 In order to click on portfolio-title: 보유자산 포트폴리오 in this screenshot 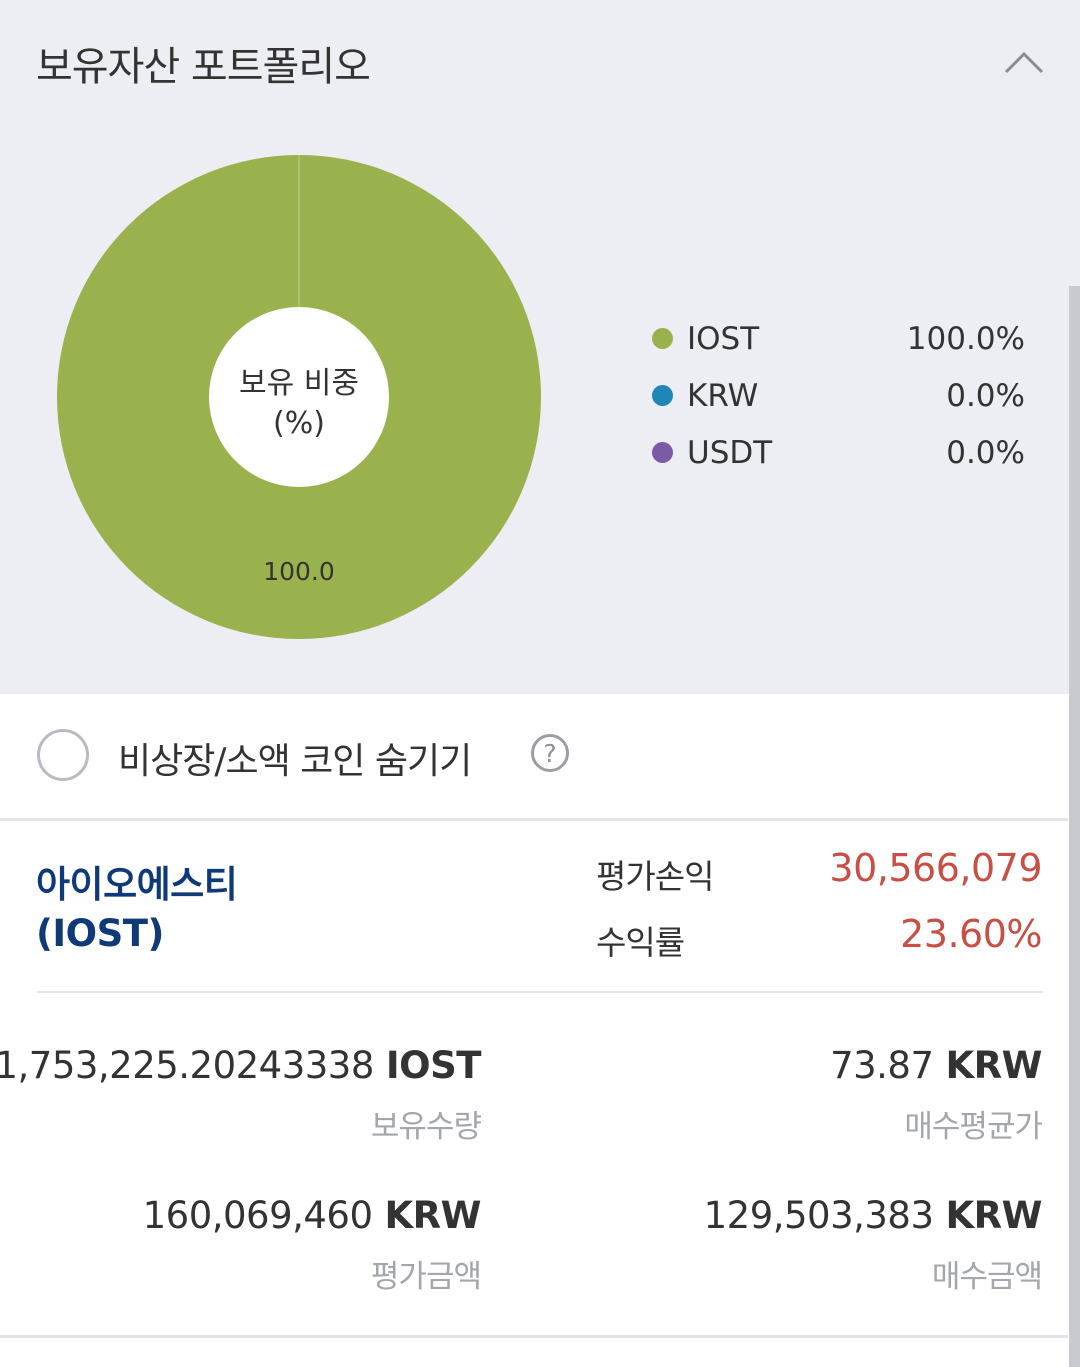, I will do `click(203, 67)`.